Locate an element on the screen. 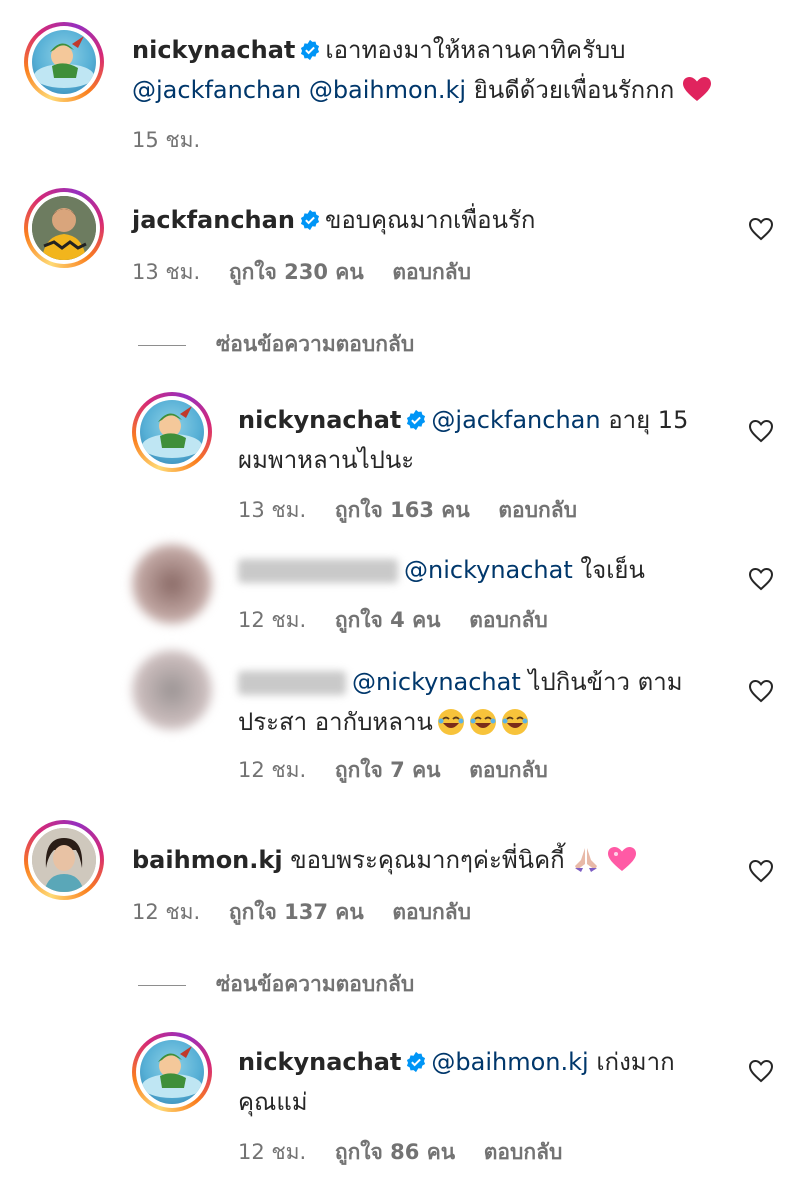  comment-username: nickynachat is located at coordinates (213, 50).